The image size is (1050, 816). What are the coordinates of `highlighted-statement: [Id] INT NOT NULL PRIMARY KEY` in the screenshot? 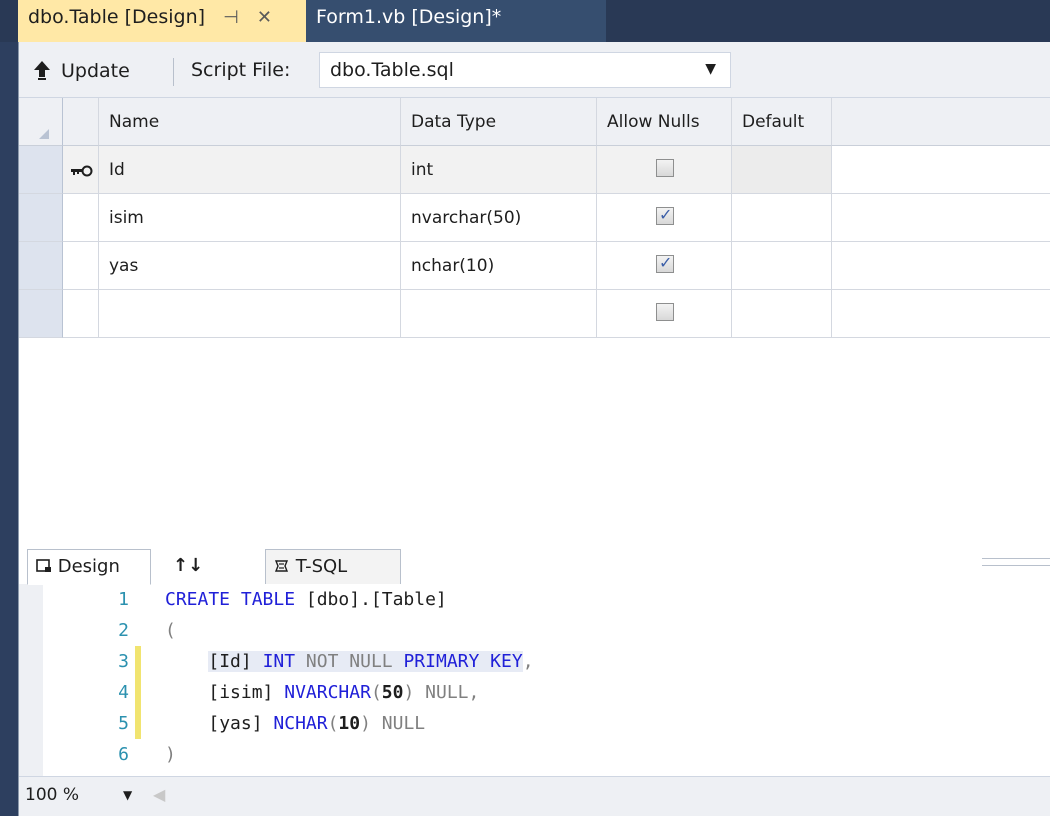 It's located at (365, 661).